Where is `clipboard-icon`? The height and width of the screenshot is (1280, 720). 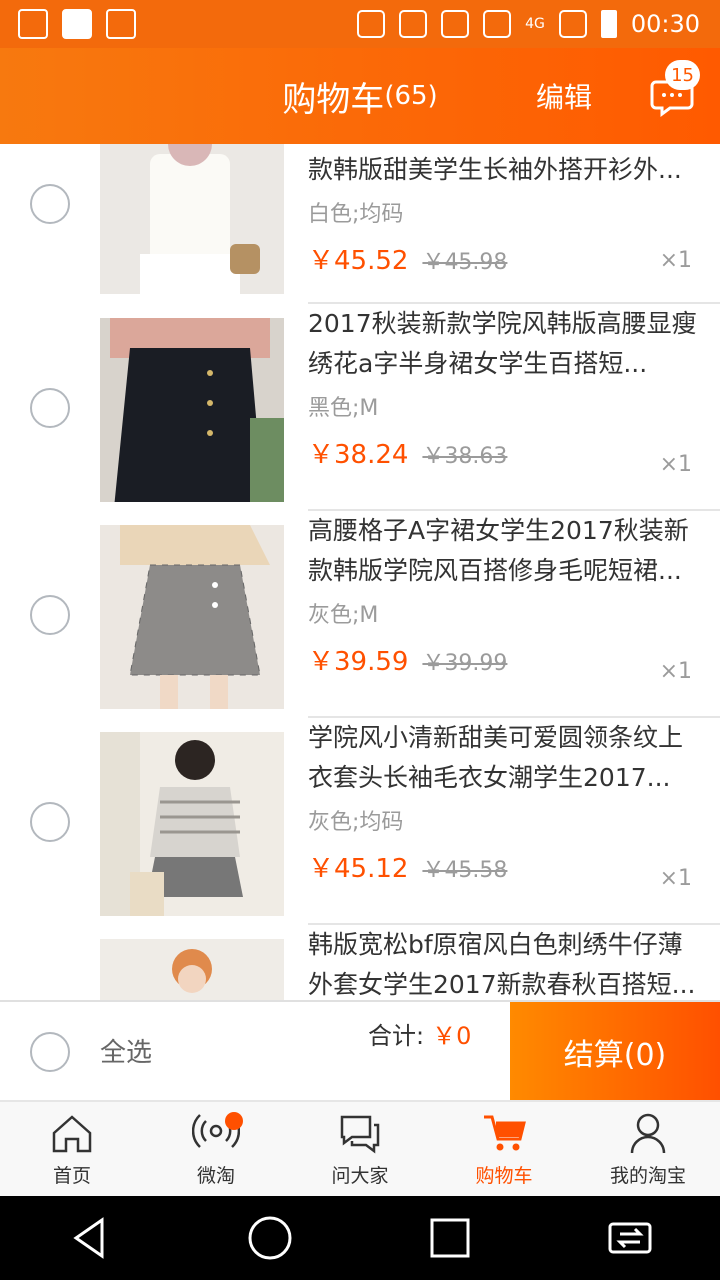
clipboard-icon is located at coordinates (33, 24).